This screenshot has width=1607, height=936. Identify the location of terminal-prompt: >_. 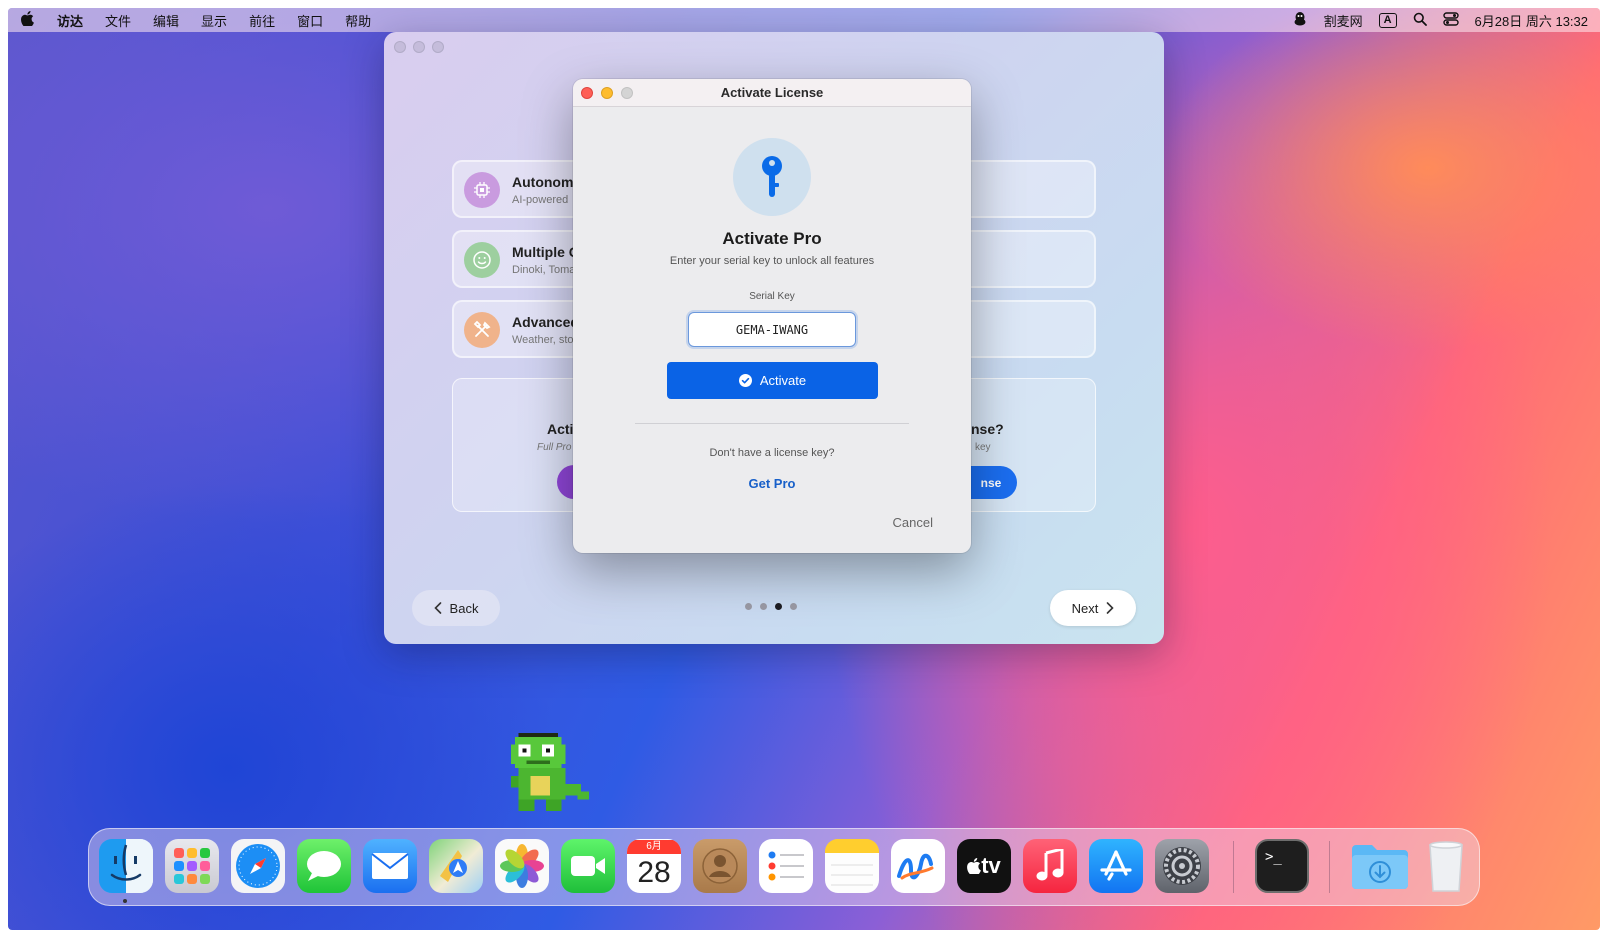
(1273, 857).